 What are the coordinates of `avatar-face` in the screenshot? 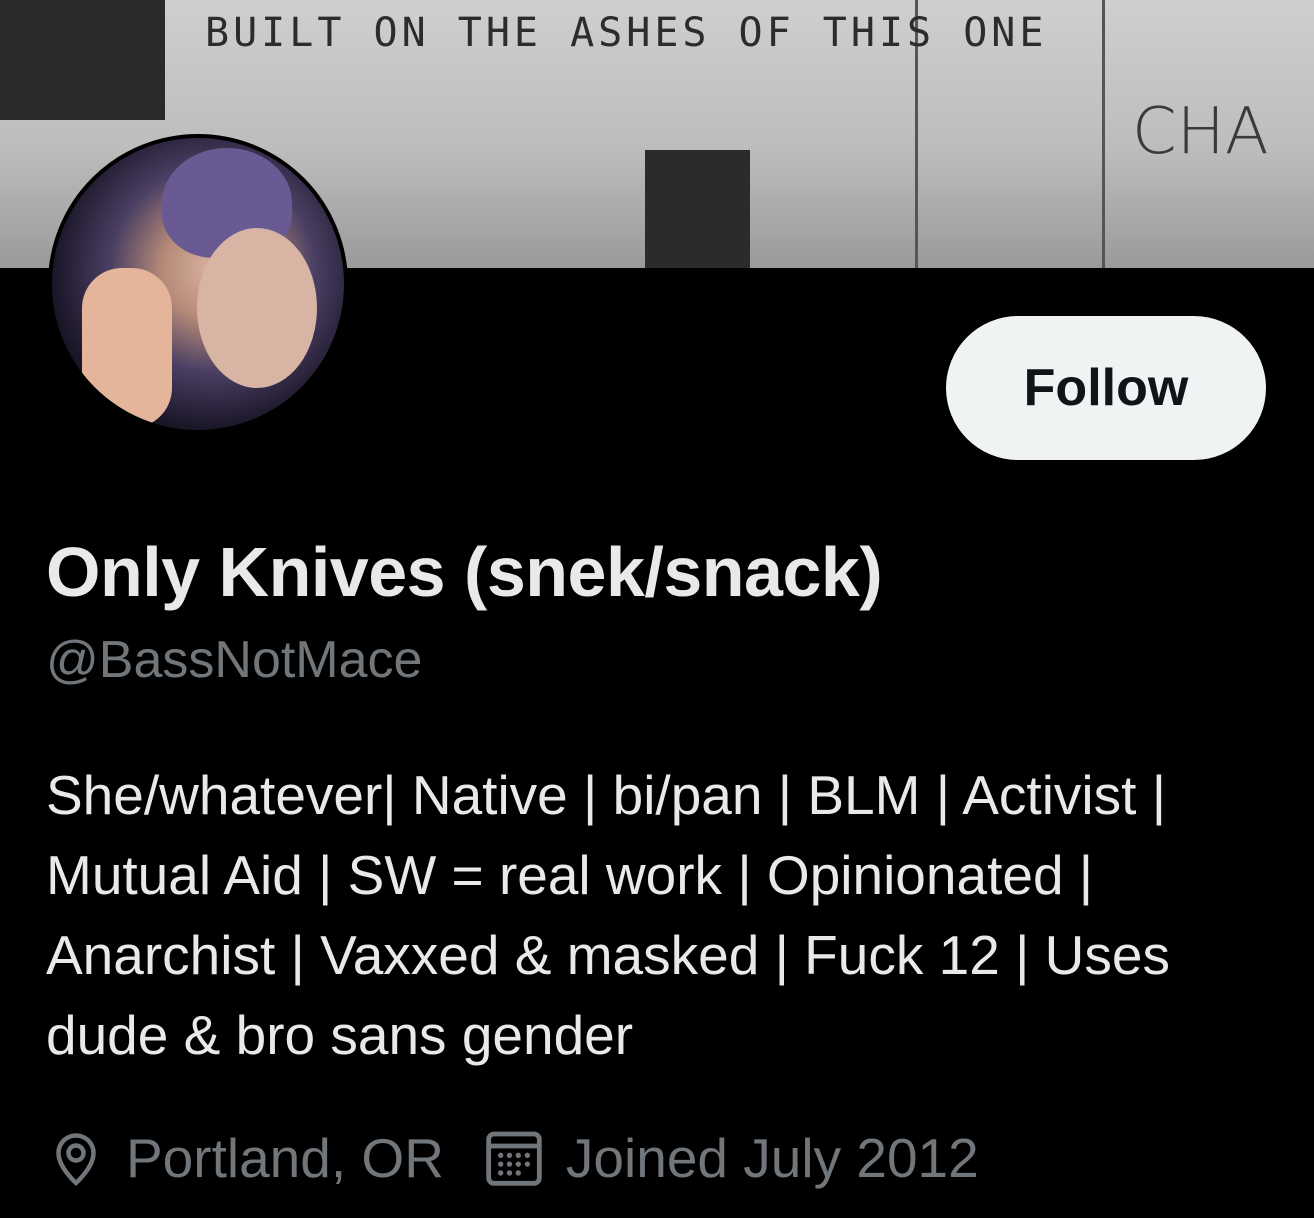 It's located at (257, 308).